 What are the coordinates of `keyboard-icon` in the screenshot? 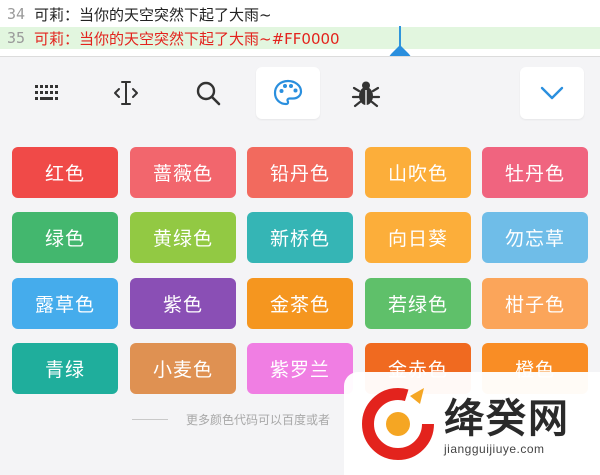 It's located at (46, 92).